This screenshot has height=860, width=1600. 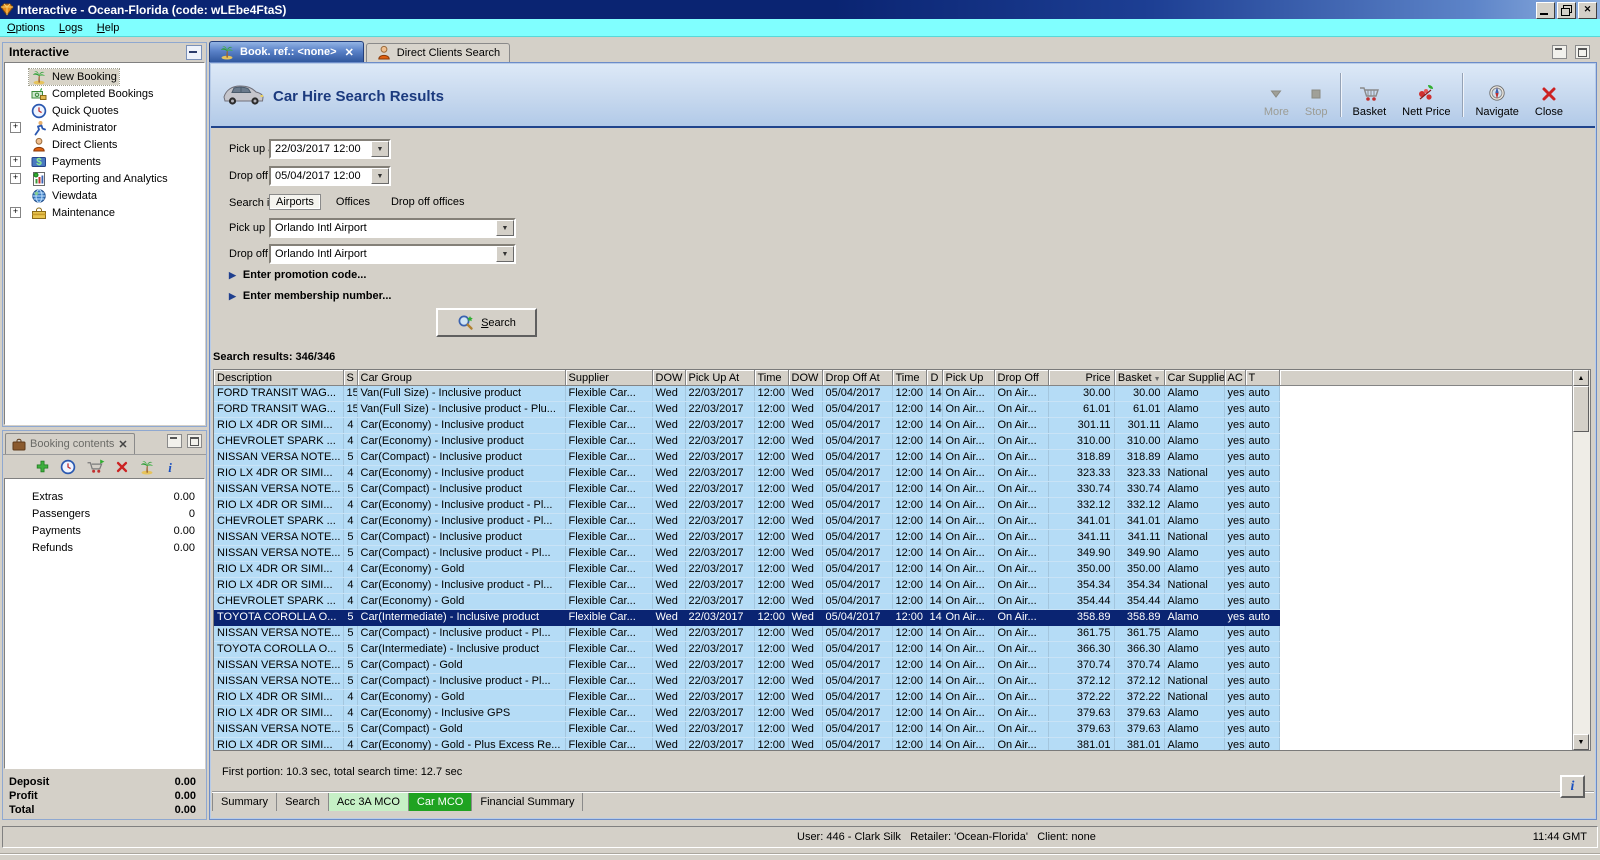 I want to click on sidebar-item-direct-clients: Direct Clients, so click(x=104, y=144).